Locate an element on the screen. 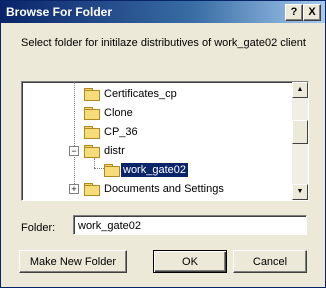 The width and height of the screenshot is (326, 288). tree-item: + Documents and Settings is located at coordinates (156, 189).